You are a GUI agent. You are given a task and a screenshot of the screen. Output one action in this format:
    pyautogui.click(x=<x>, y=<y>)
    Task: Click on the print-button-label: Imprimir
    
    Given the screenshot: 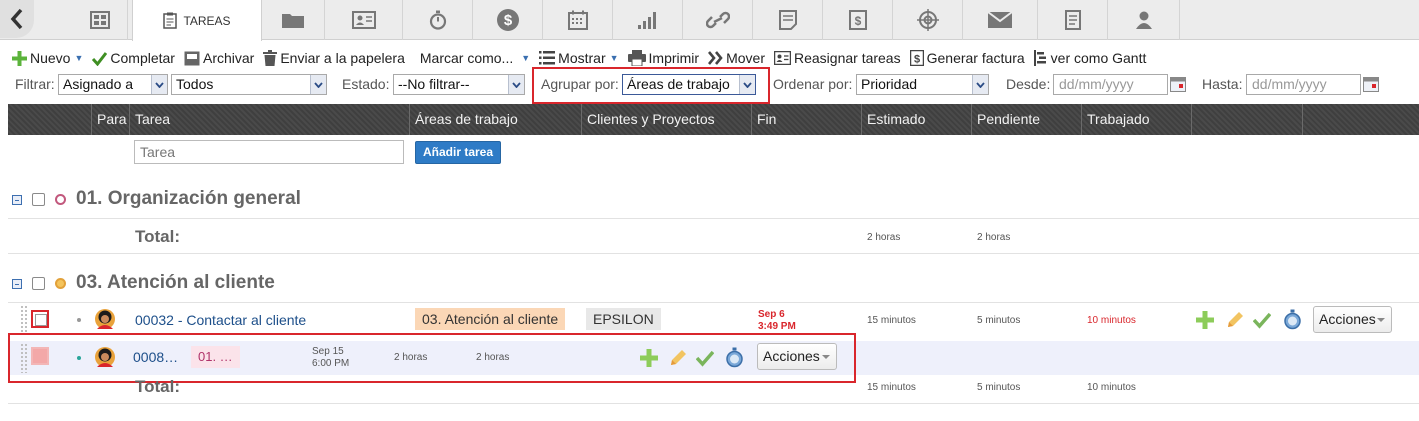 What is the action you would take?
    pyautogui.click(x=674, y=58)
    